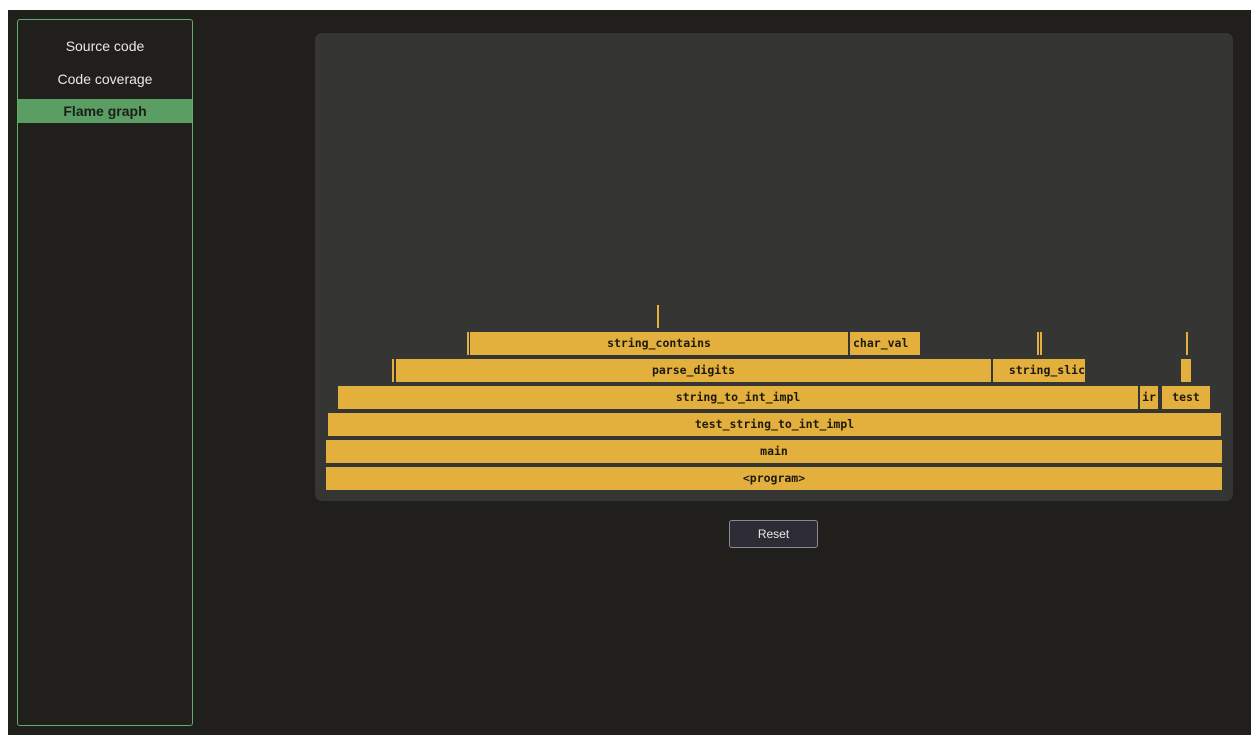  I want to click on sidebar-item-source-code: Source code, so click(105, 46).